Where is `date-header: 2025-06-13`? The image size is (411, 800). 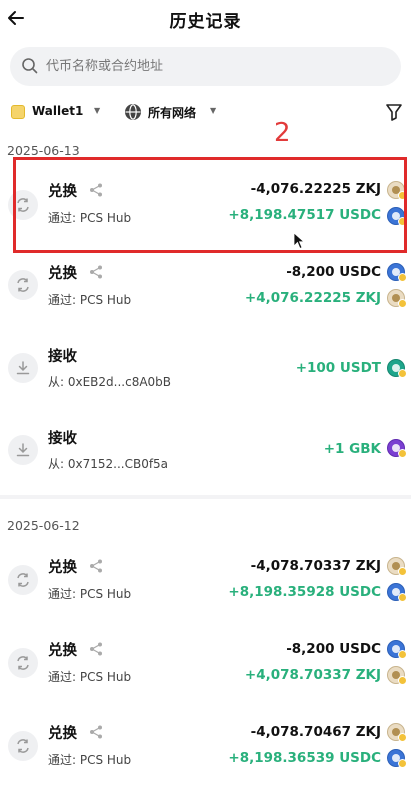
date-header: 2025-06-13 is located at coordinates (43, 150).